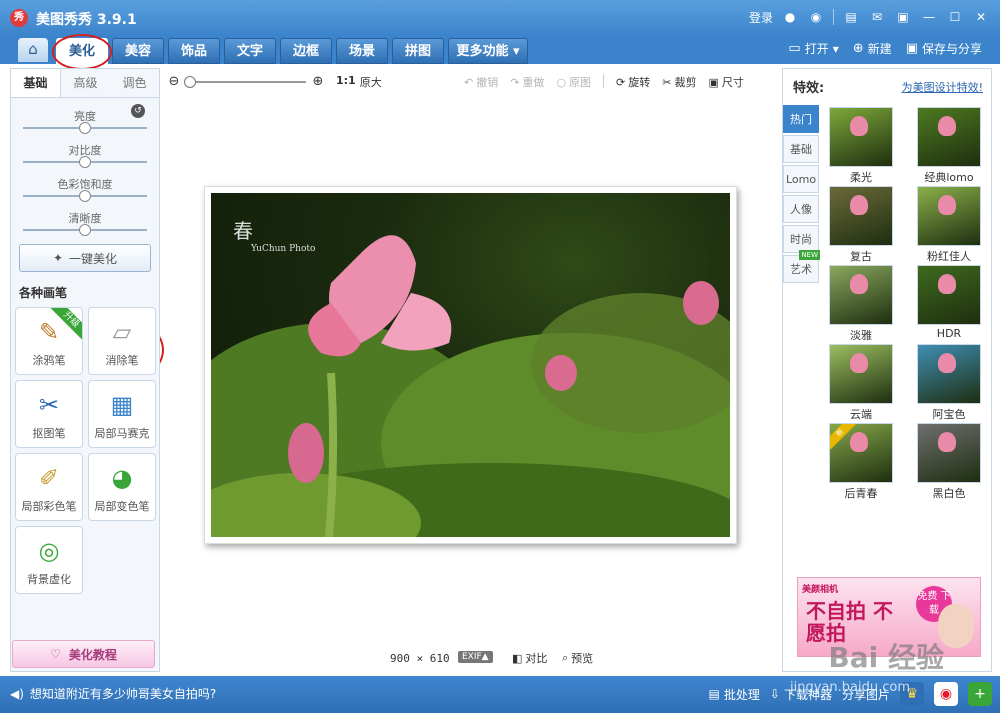 The image size is (1000, 713). What do you see at coordinates (85, 83) in the screenshot?
I see `sub-tab-advanced: 高级` at bounding box center [85, 83].